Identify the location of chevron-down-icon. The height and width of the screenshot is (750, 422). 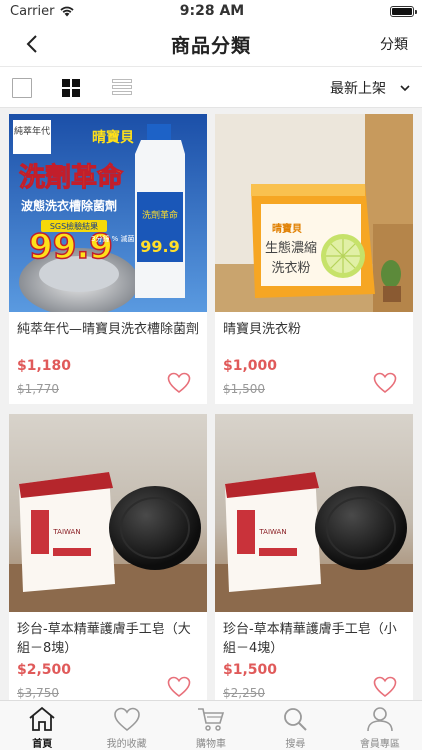
(405, 88).